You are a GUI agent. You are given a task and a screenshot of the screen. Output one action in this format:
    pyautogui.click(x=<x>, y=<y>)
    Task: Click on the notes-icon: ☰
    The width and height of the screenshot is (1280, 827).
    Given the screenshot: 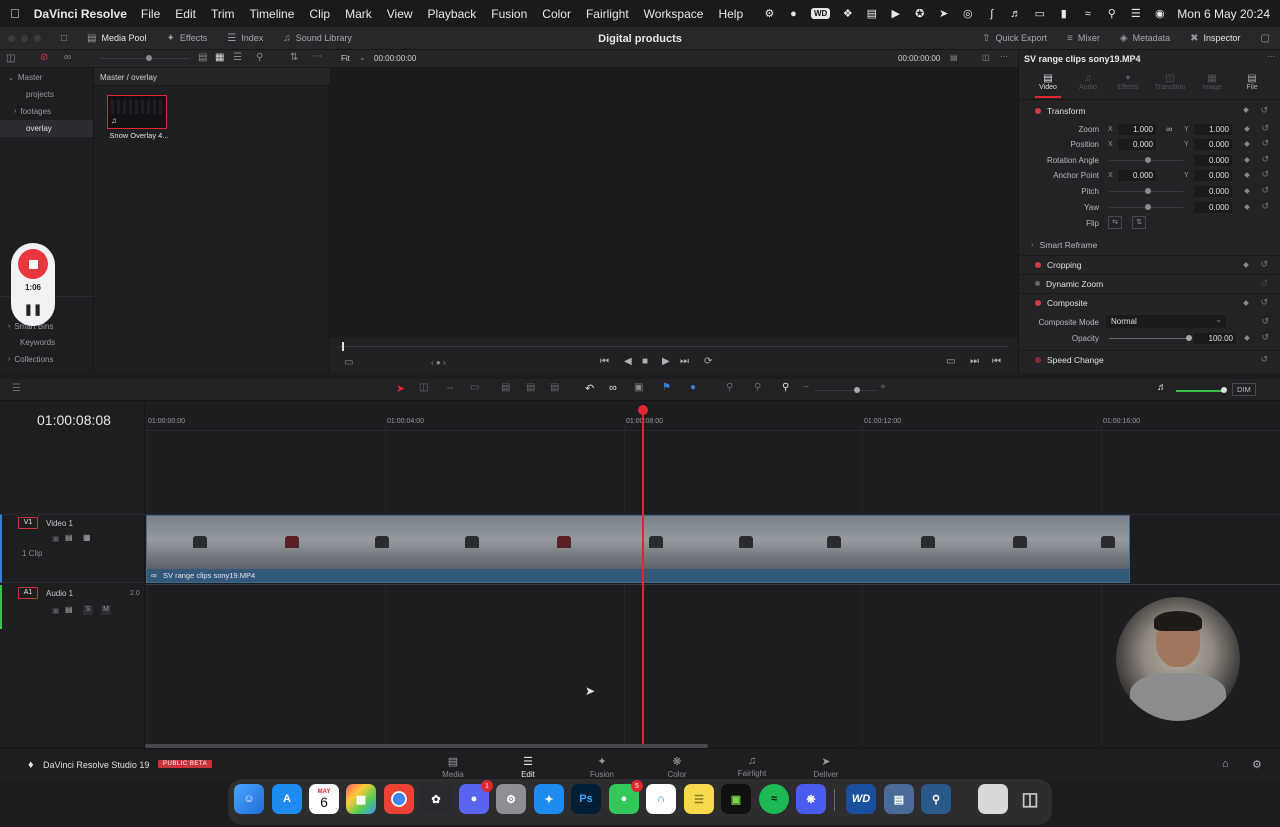 What is the action you would take?
    pyautogui.click(x=699, y=799)
    